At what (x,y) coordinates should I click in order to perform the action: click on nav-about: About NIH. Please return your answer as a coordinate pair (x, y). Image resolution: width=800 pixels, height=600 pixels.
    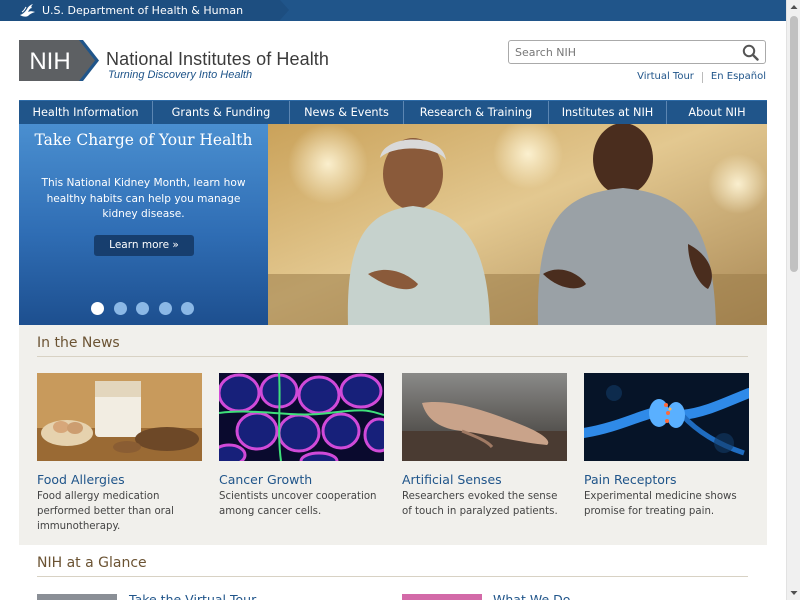
    Looking at the image, I should click on (717, 112).